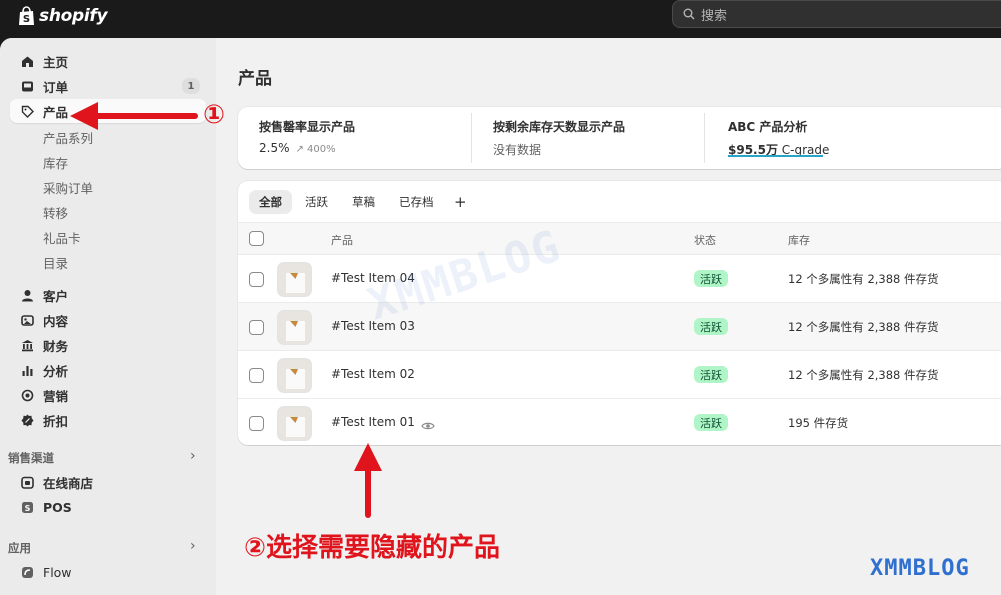  What do you see at coordinates (920, 568) in the screenshot?
I see `watermark-corner: XMMBLOG` at bounding box center [920, 568].